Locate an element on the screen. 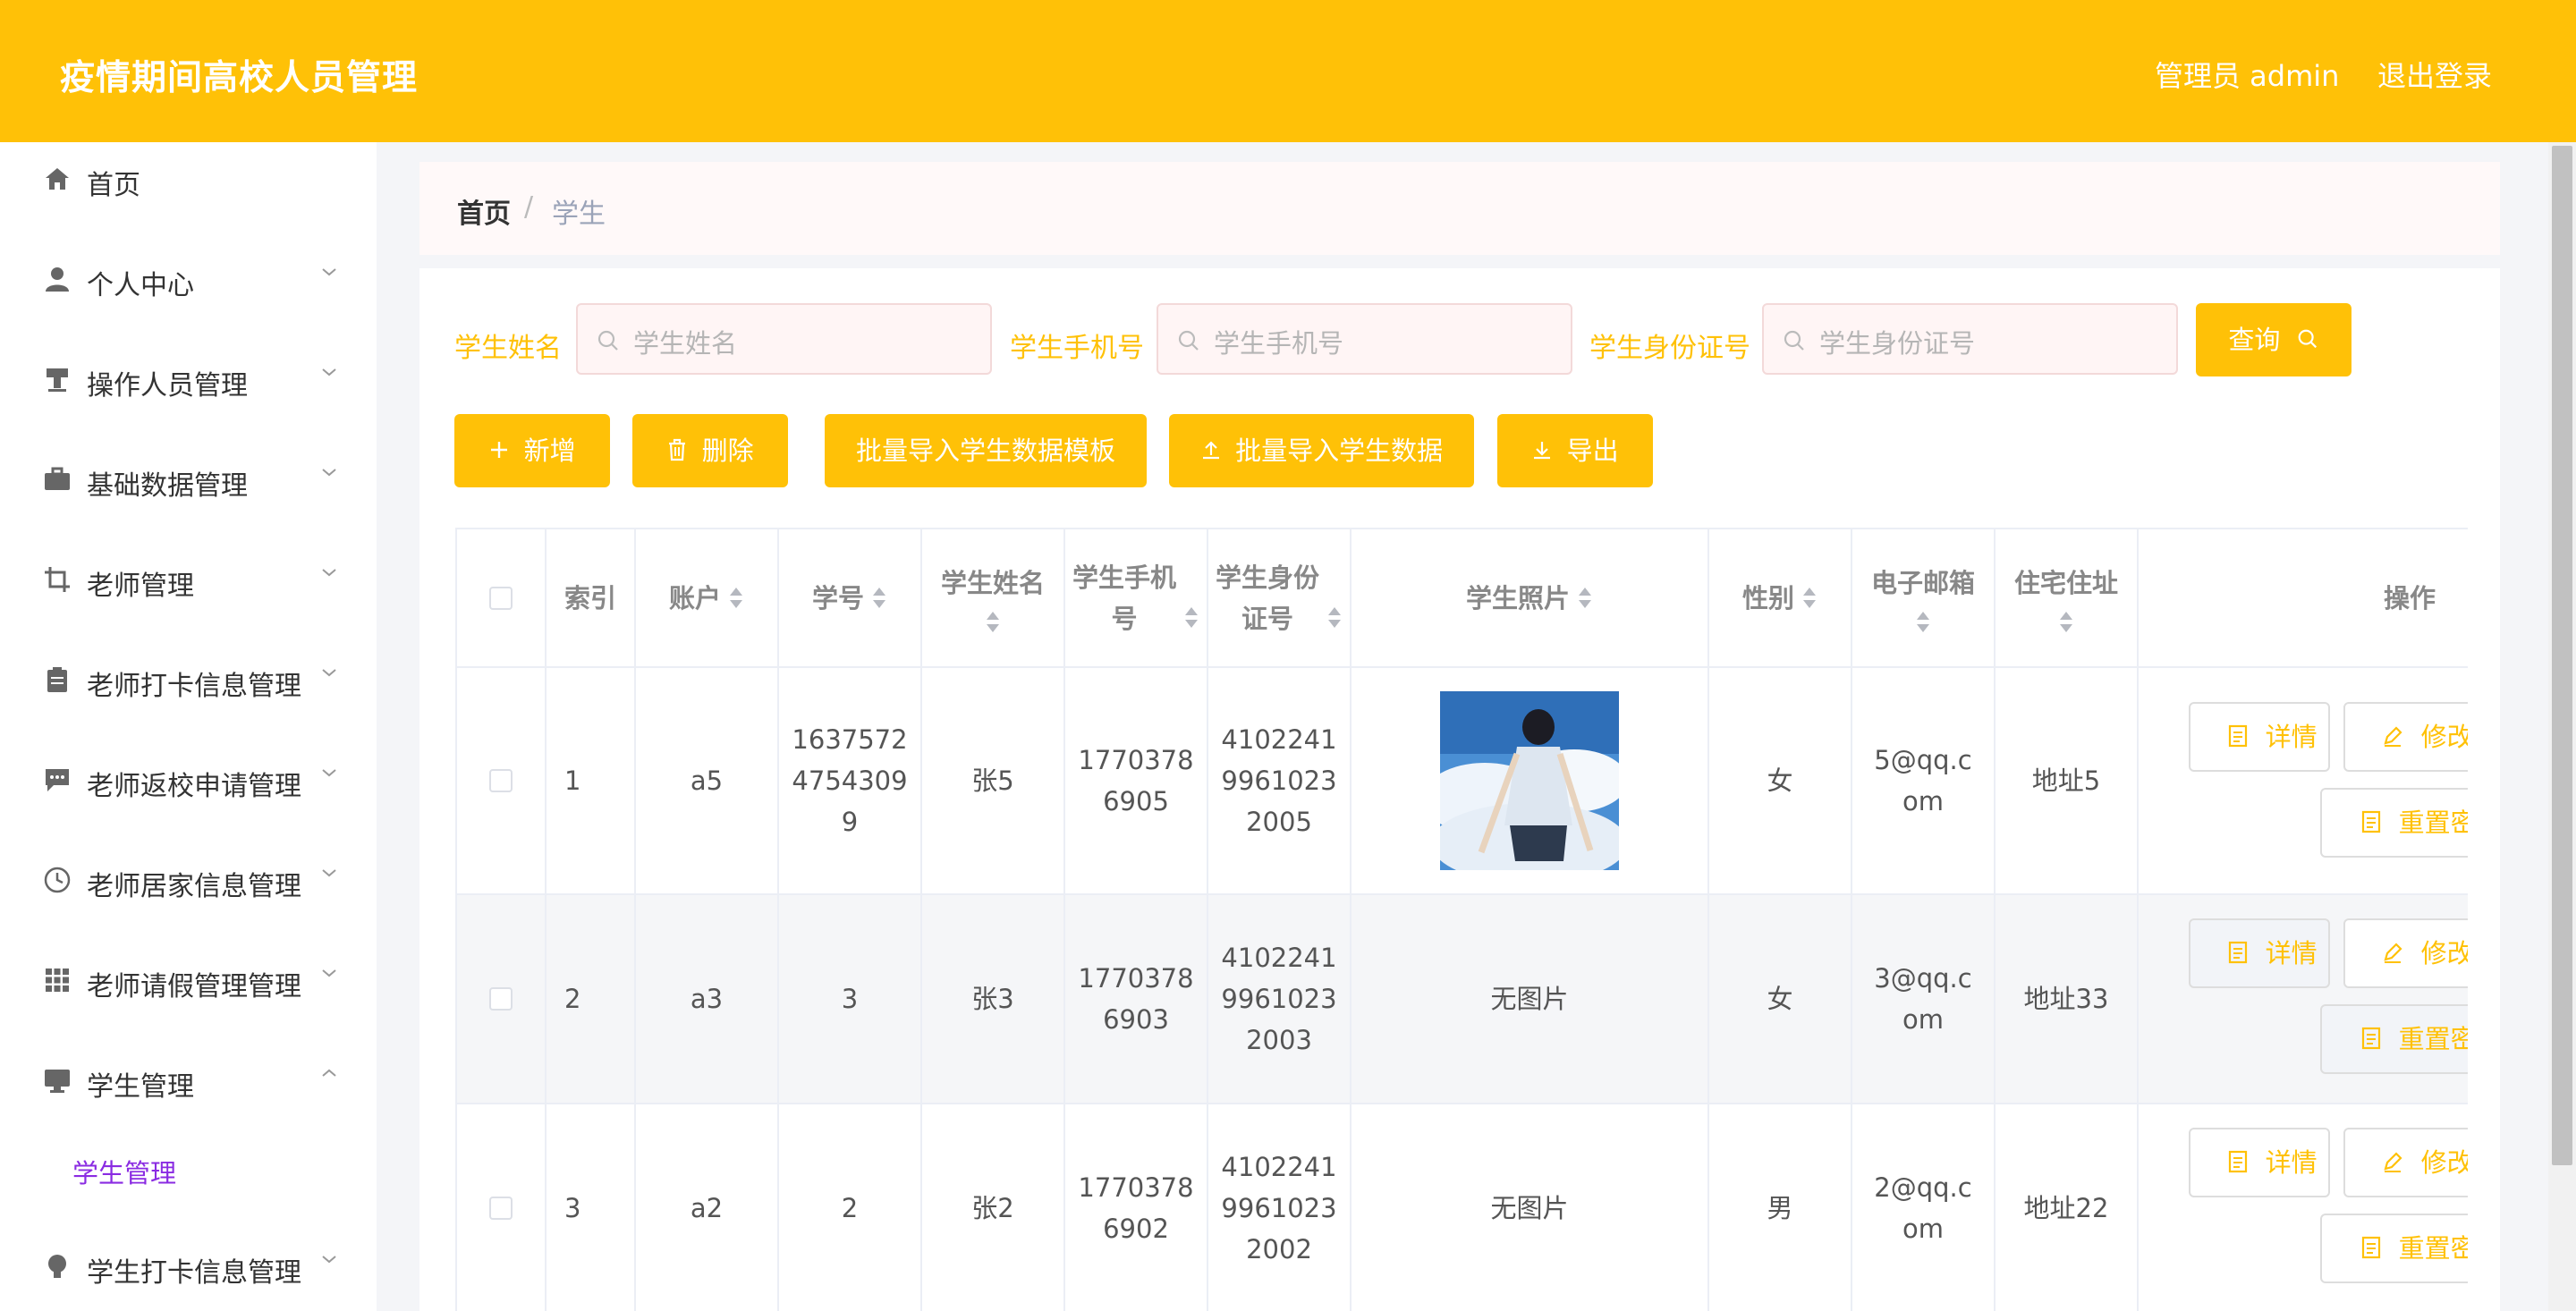 Image resolution: width=2576 pixels, height=1311 pixels. cell-index: 3 is located at coordinates (591, 1207).